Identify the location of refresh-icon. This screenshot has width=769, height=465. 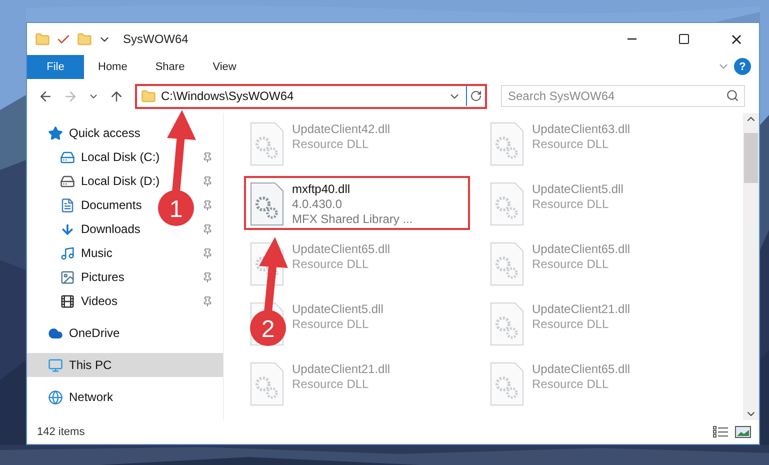
(476, 96).